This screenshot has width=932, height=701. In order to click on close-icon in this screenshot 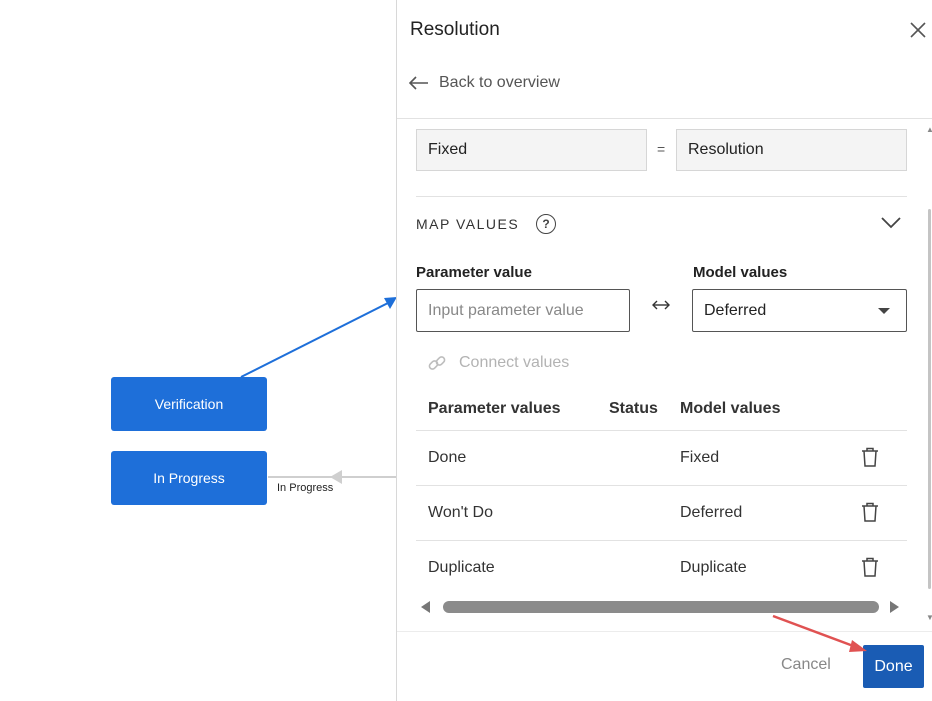, I will do `click(918, 30)`.